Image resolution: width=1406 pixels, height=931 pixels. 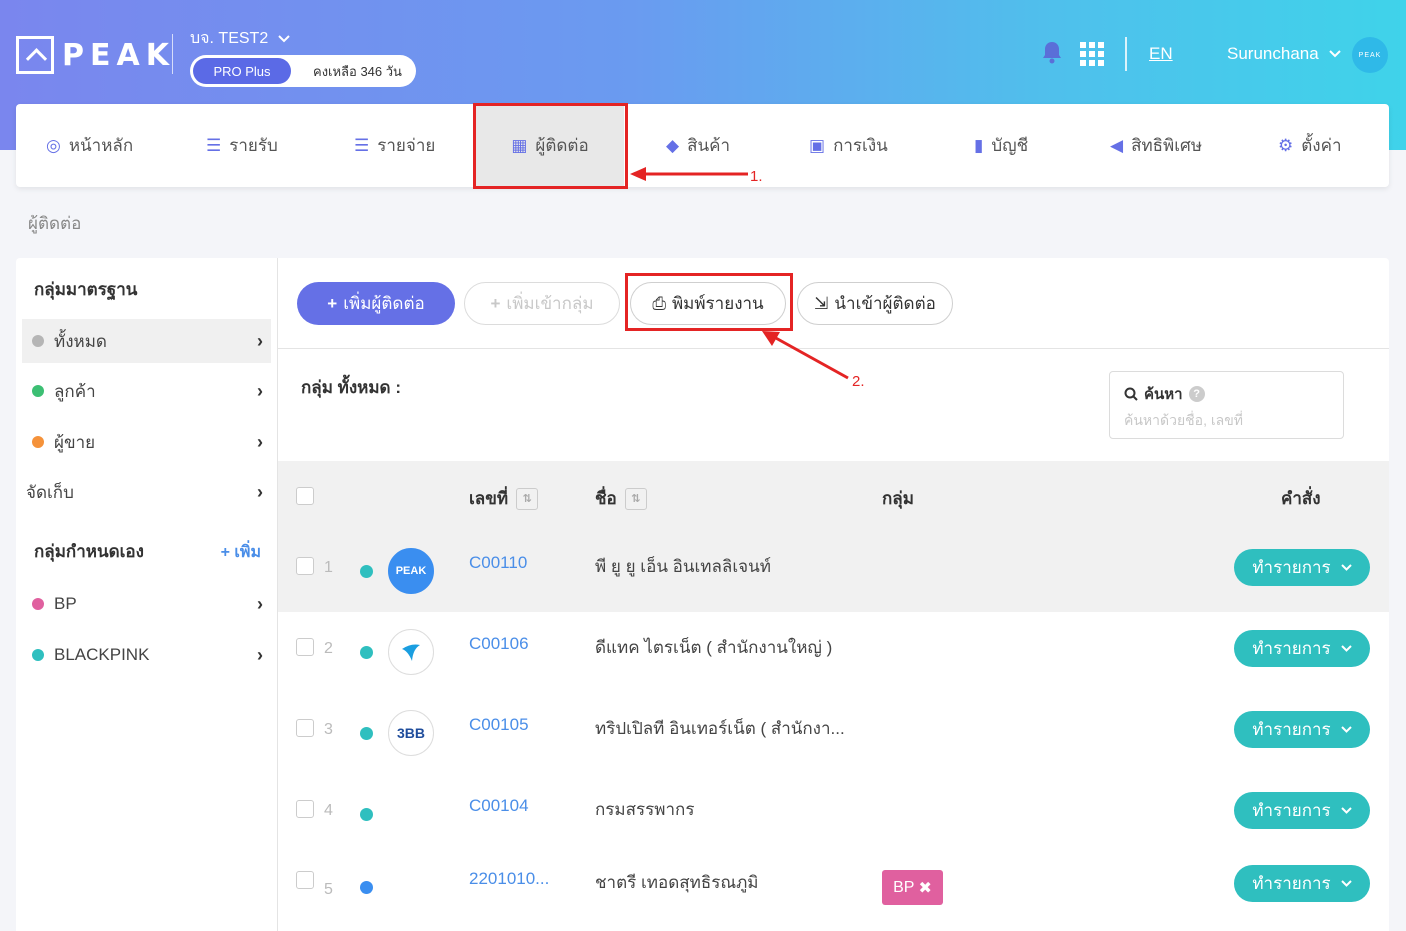 What do you see at coordinates (55, 223) in the screenshot?
I see `breadcrumb: ผู้ติดต่อ` at bounding box center [55, 223].